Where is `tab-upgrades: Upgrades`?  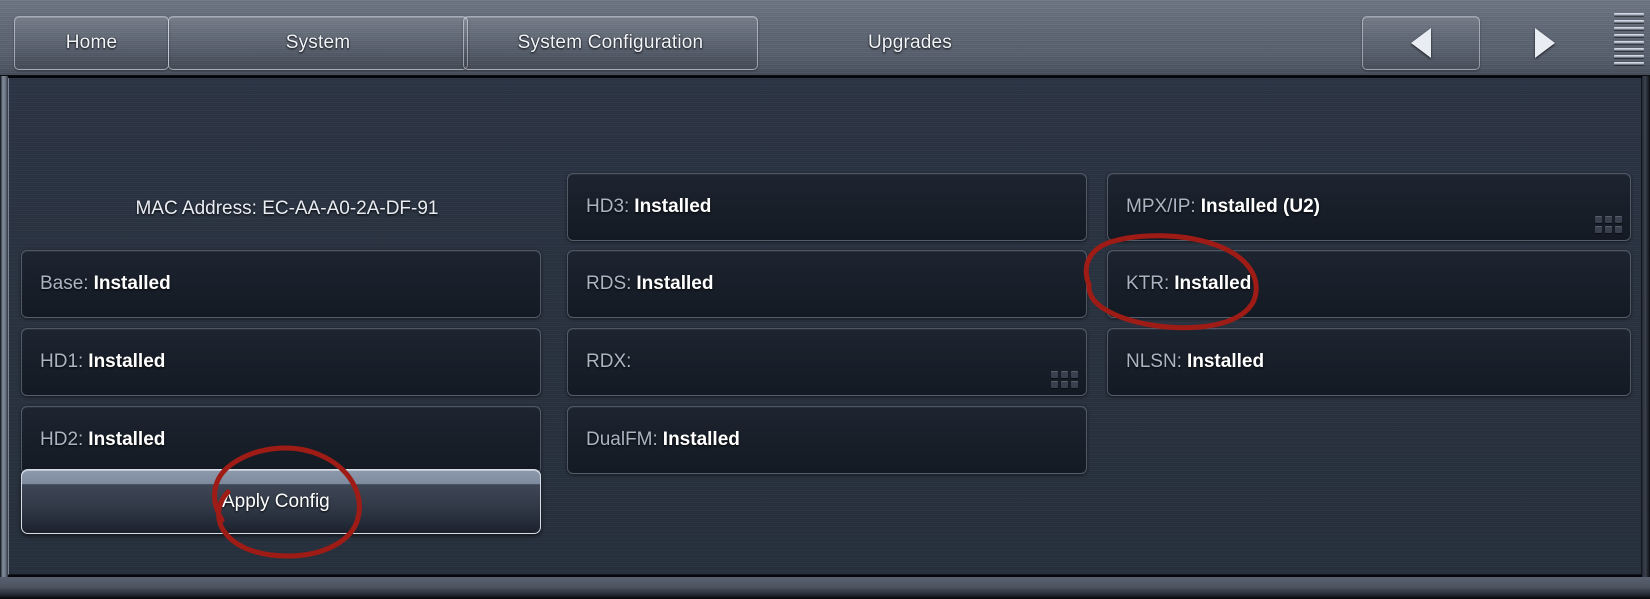 tab-upgrades: Upgrades is located at coordinates (910, 43).